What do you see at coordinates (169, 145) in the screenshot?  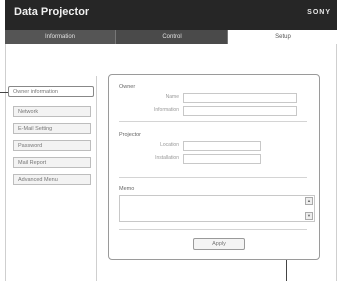 I see `projector-location-label: Location` at bounding box center [169, 145].